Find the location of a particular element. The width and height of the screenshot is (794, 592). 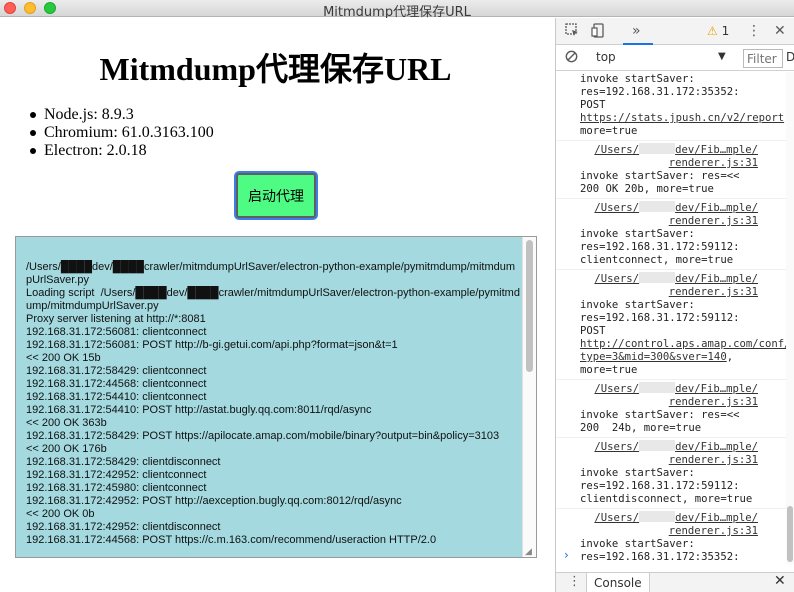

log-line: 192.168.31.172:44568: clientconnect is located at coordinates (116, 384).